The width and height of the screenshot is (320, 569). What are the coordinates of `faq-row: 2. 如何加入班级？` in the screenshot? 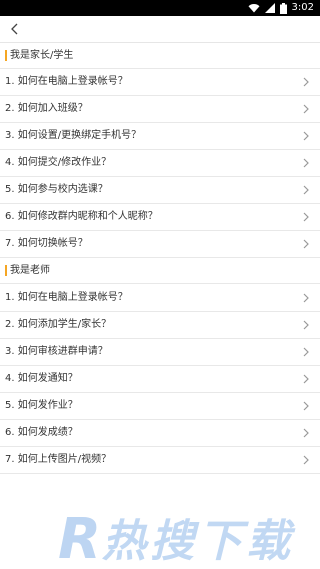 It's located at (160, 109).